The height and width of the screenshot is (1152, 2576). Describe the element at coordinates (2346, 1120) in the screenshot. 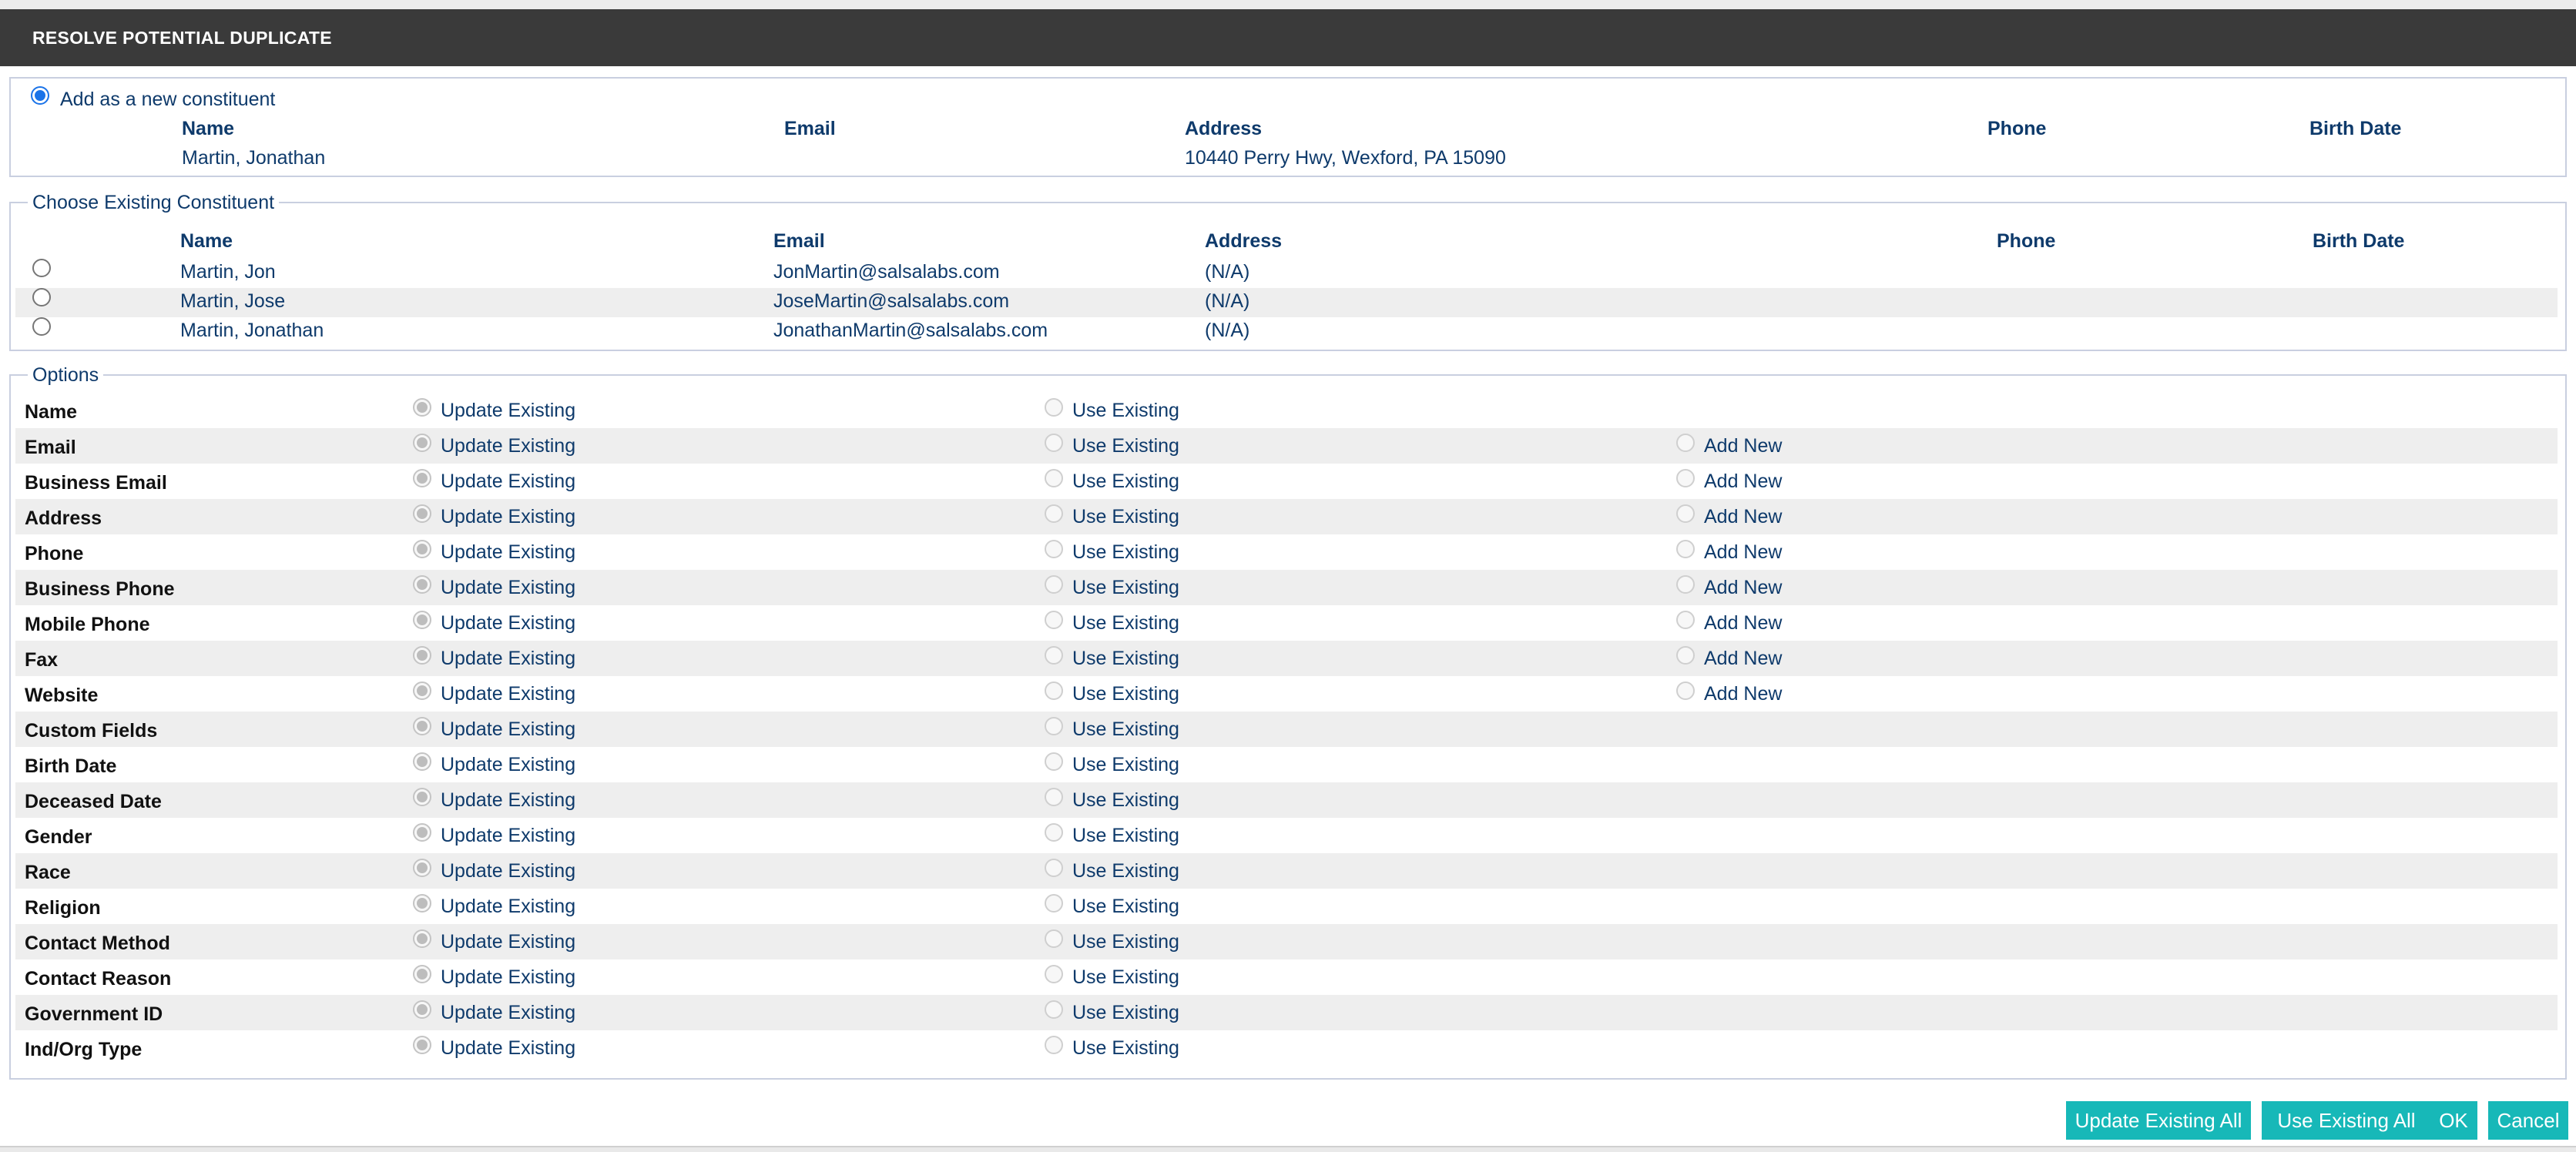

I see `use-existing-all-button: Use Existing All` at that location.